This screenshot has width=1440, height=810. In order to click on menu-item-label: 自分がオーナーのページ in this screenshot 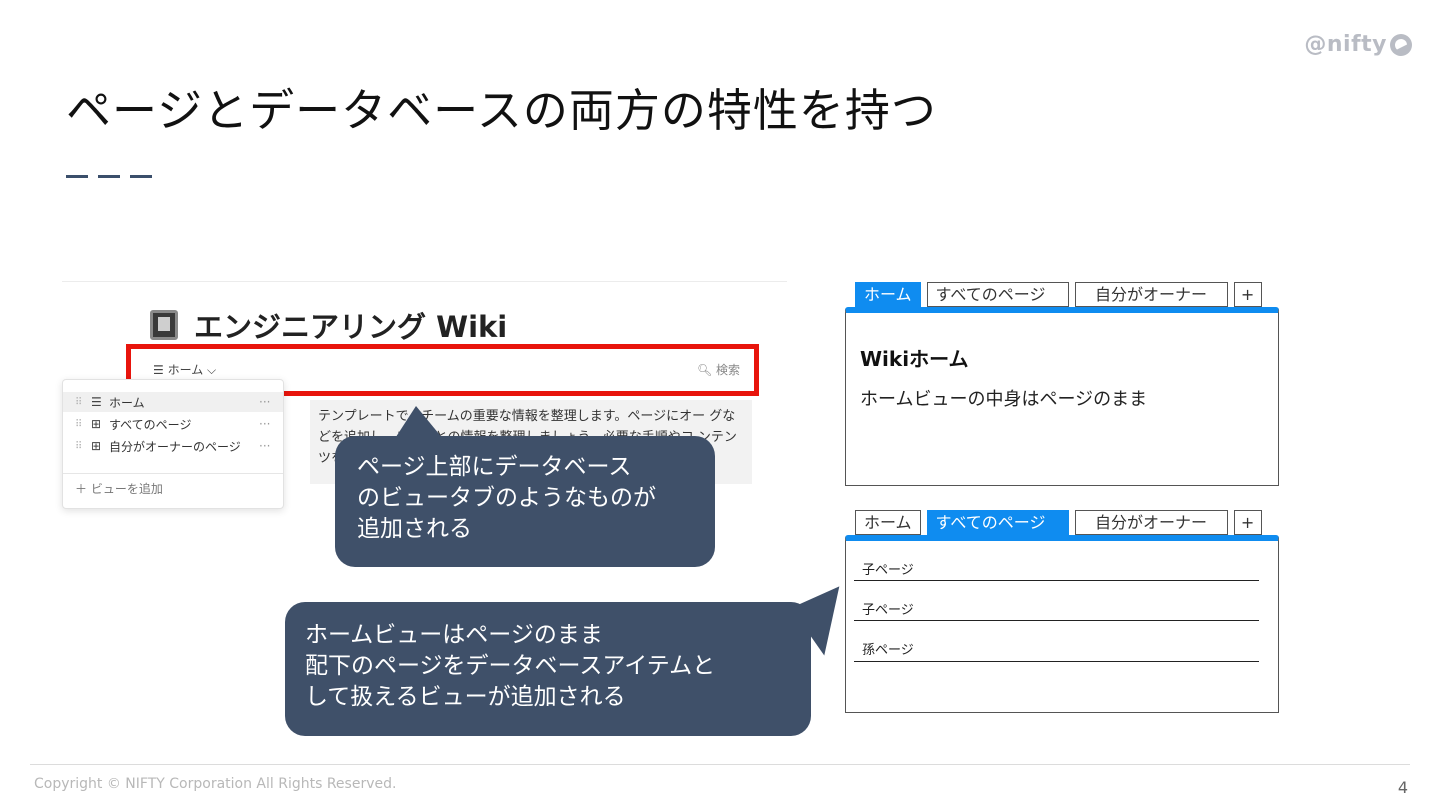, I will do `click(175, 446)`.